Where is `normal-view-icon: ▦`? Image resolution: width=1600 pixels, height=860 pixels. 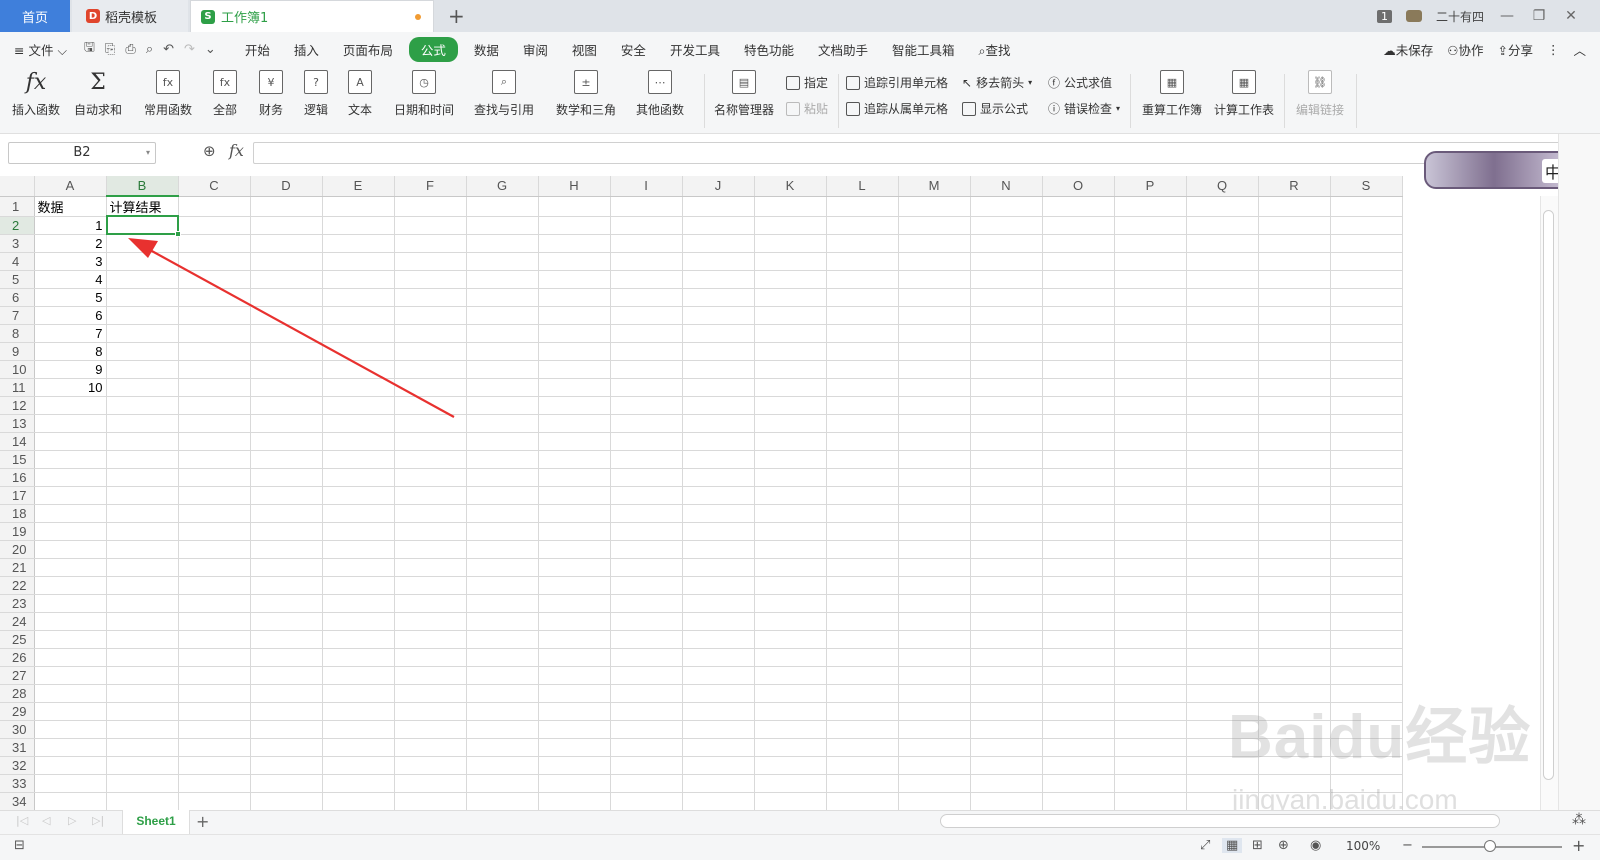 normal-view-icon: ▦ is located at coordinates (1232, 845).